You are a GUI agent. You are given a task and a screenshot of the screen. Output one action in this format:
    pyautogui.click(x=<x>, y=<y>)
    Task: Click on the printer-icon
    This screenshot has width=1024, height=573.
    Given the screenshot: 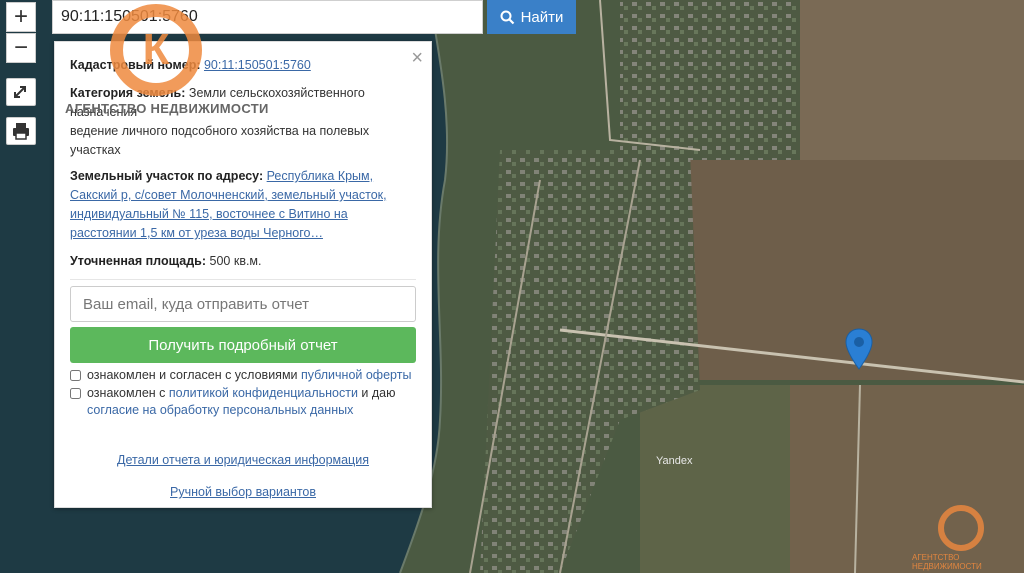 What is the action you would take?
    pyautogui.click(x=21, y=131)
    